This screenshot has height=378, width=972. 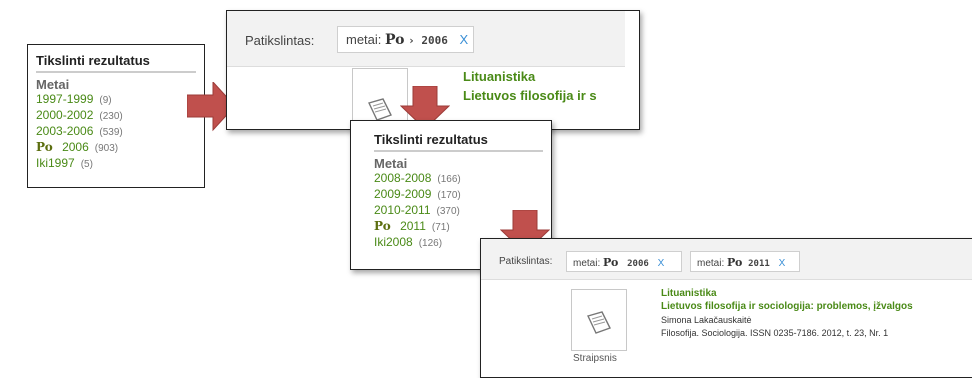 I want to click on facet-link: 2003-2006, so click(x=64, y=131).